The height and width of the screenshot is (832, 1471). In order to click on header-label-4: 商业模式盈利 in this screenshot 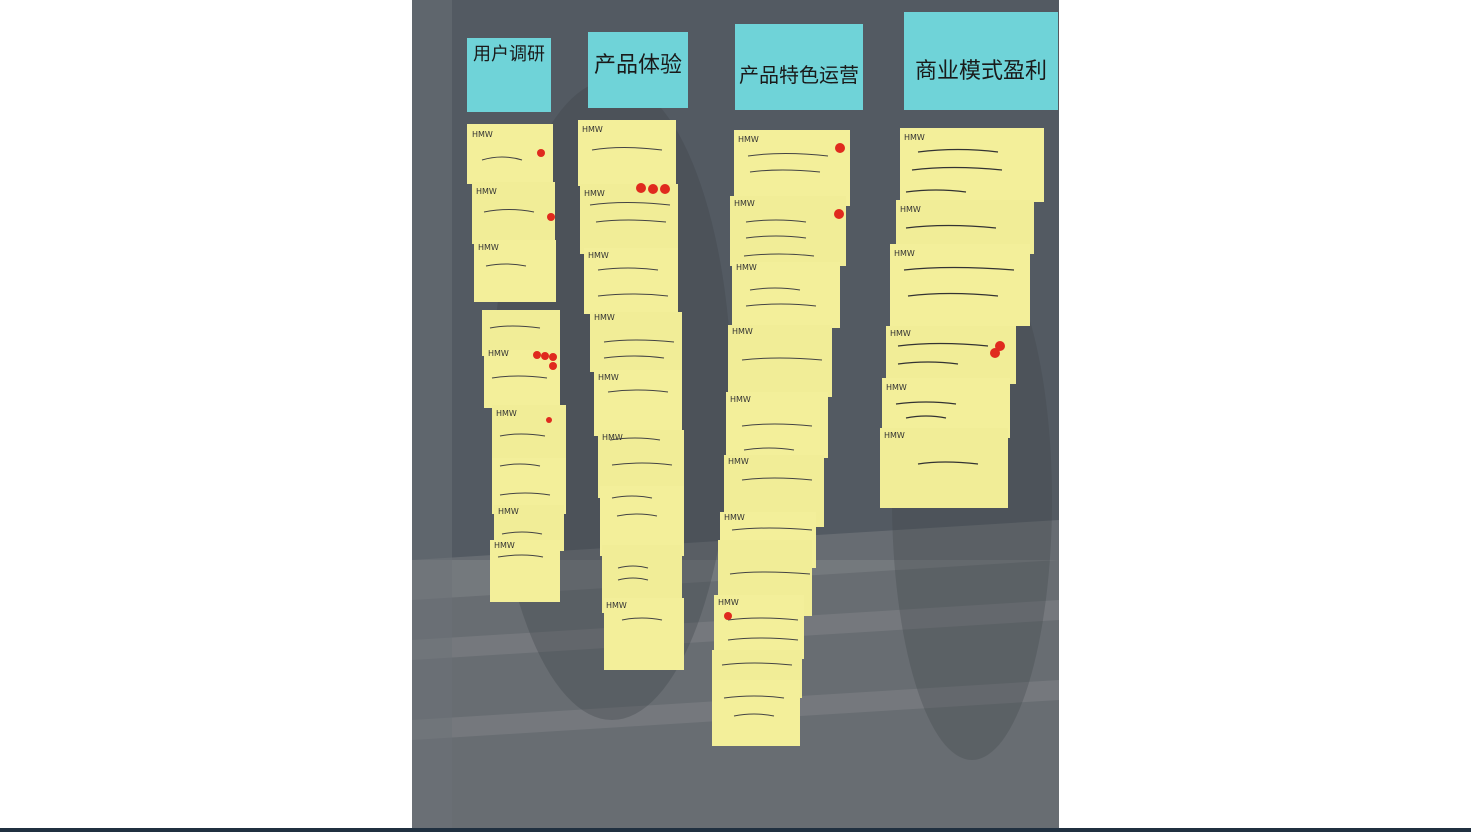, I will do `click(981, 71)`.